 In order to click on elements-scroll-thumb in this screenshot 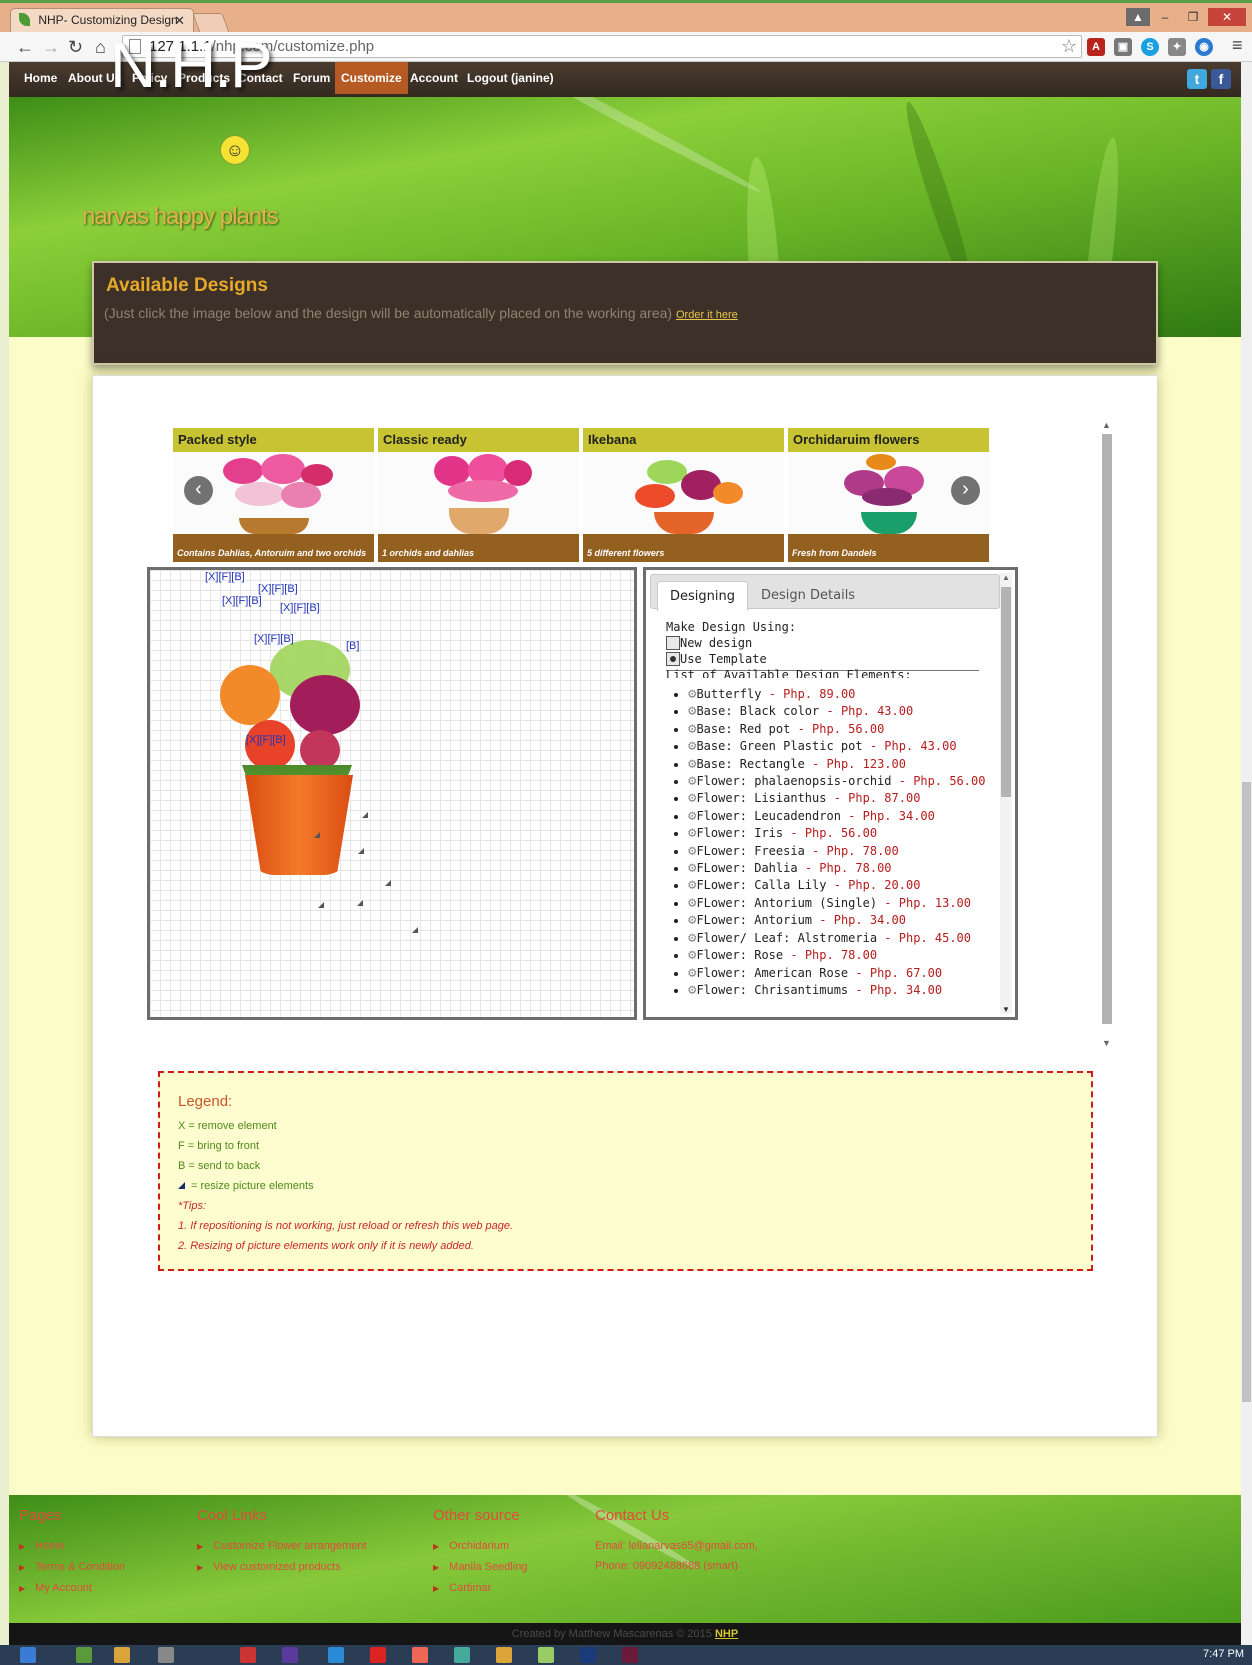, I will do `click(1006, 692)`.